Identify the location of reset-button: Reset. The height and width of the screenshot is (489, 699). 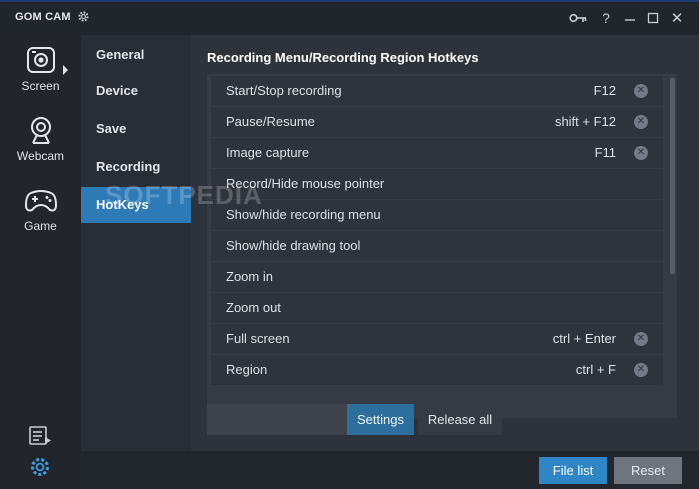
(648, 470).